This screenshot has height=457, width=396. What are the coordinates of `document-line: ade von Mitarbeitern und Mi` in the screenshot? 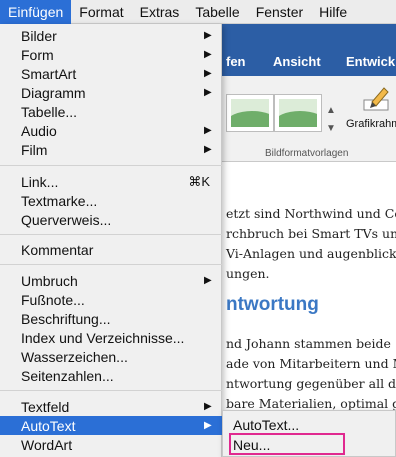 It's located at (311, 363).